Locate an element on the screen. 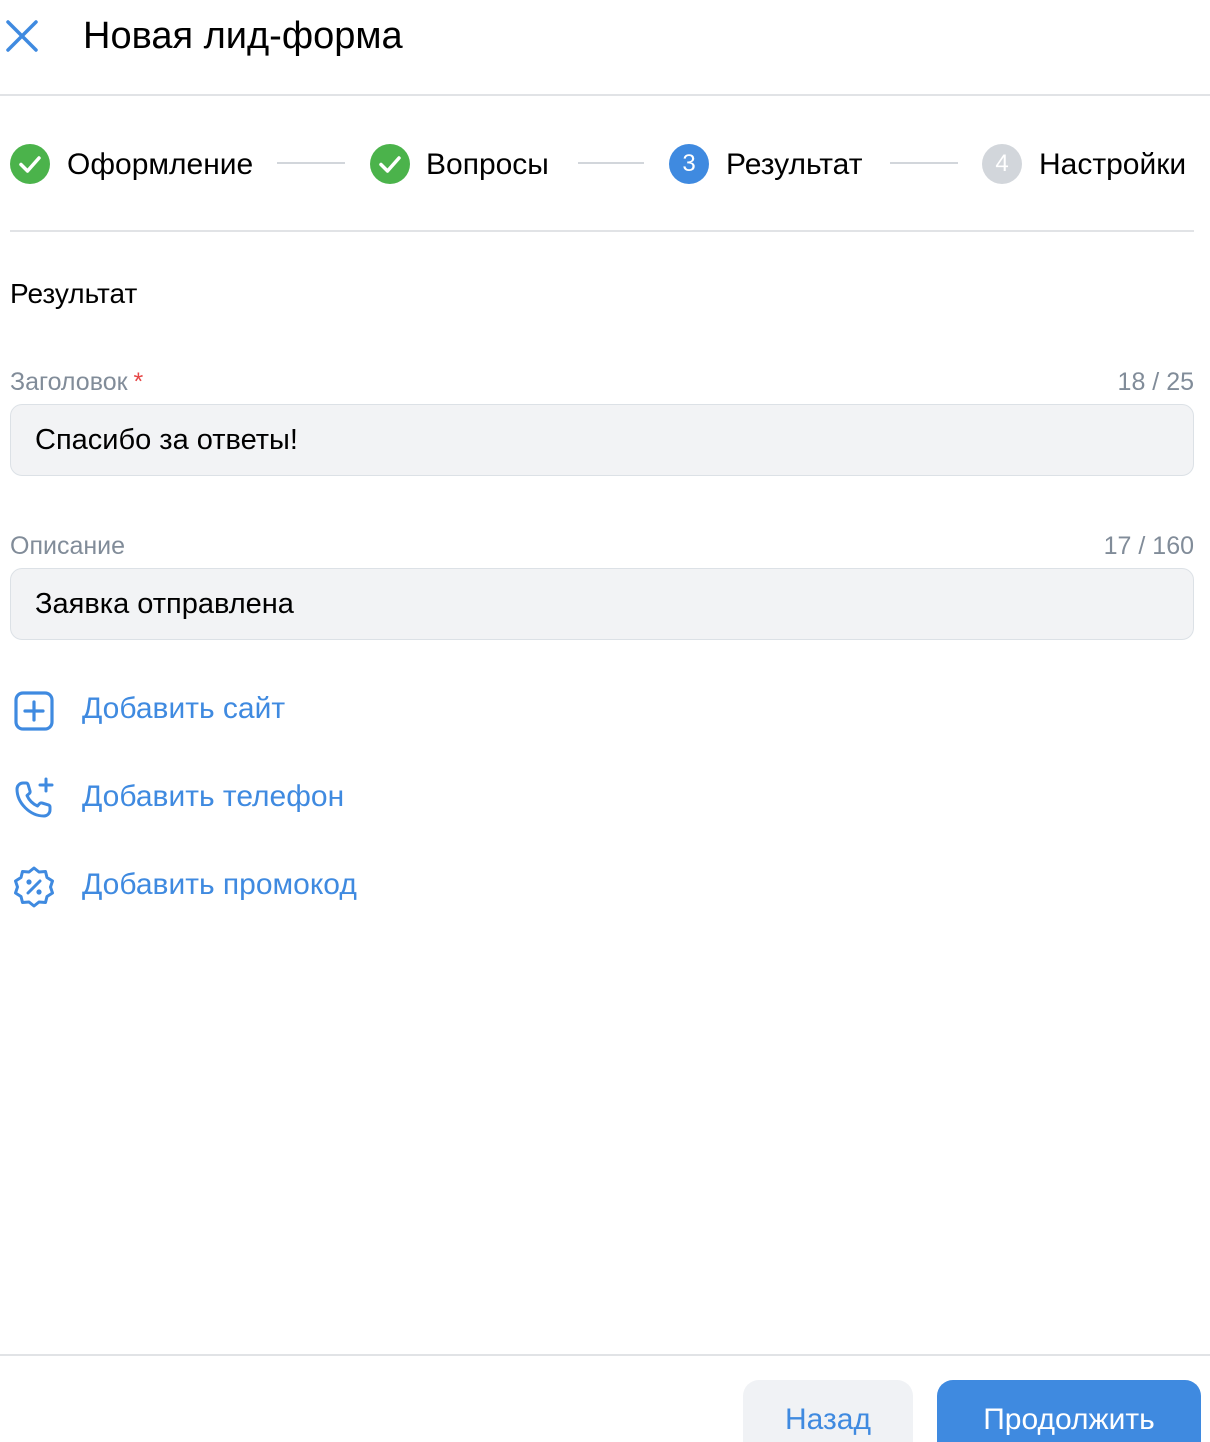 The height and width of the screenshot is (1442, 1210). step-4-number: 4 is located at coordinates (1002, 164).